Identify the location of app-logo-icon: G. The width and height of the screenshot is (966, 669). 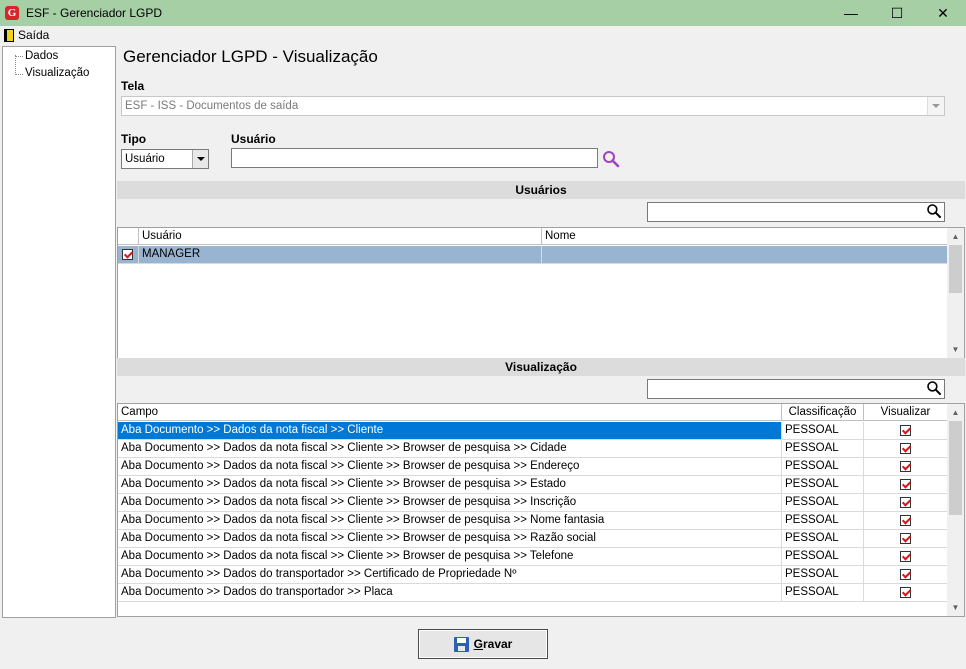
(12, 13).